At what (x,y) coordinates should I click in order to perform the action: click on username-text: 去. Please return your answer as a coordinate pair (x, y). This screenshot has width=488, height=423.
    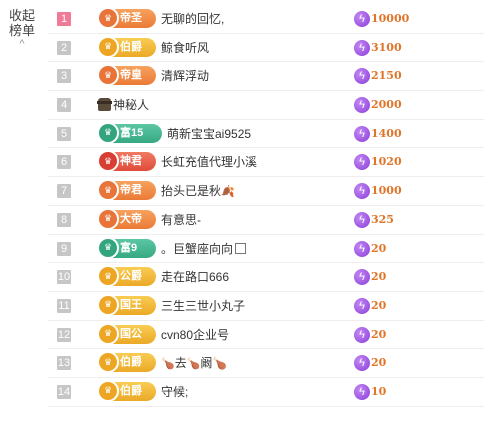
    Looking at the image, I should click on (180, 363).